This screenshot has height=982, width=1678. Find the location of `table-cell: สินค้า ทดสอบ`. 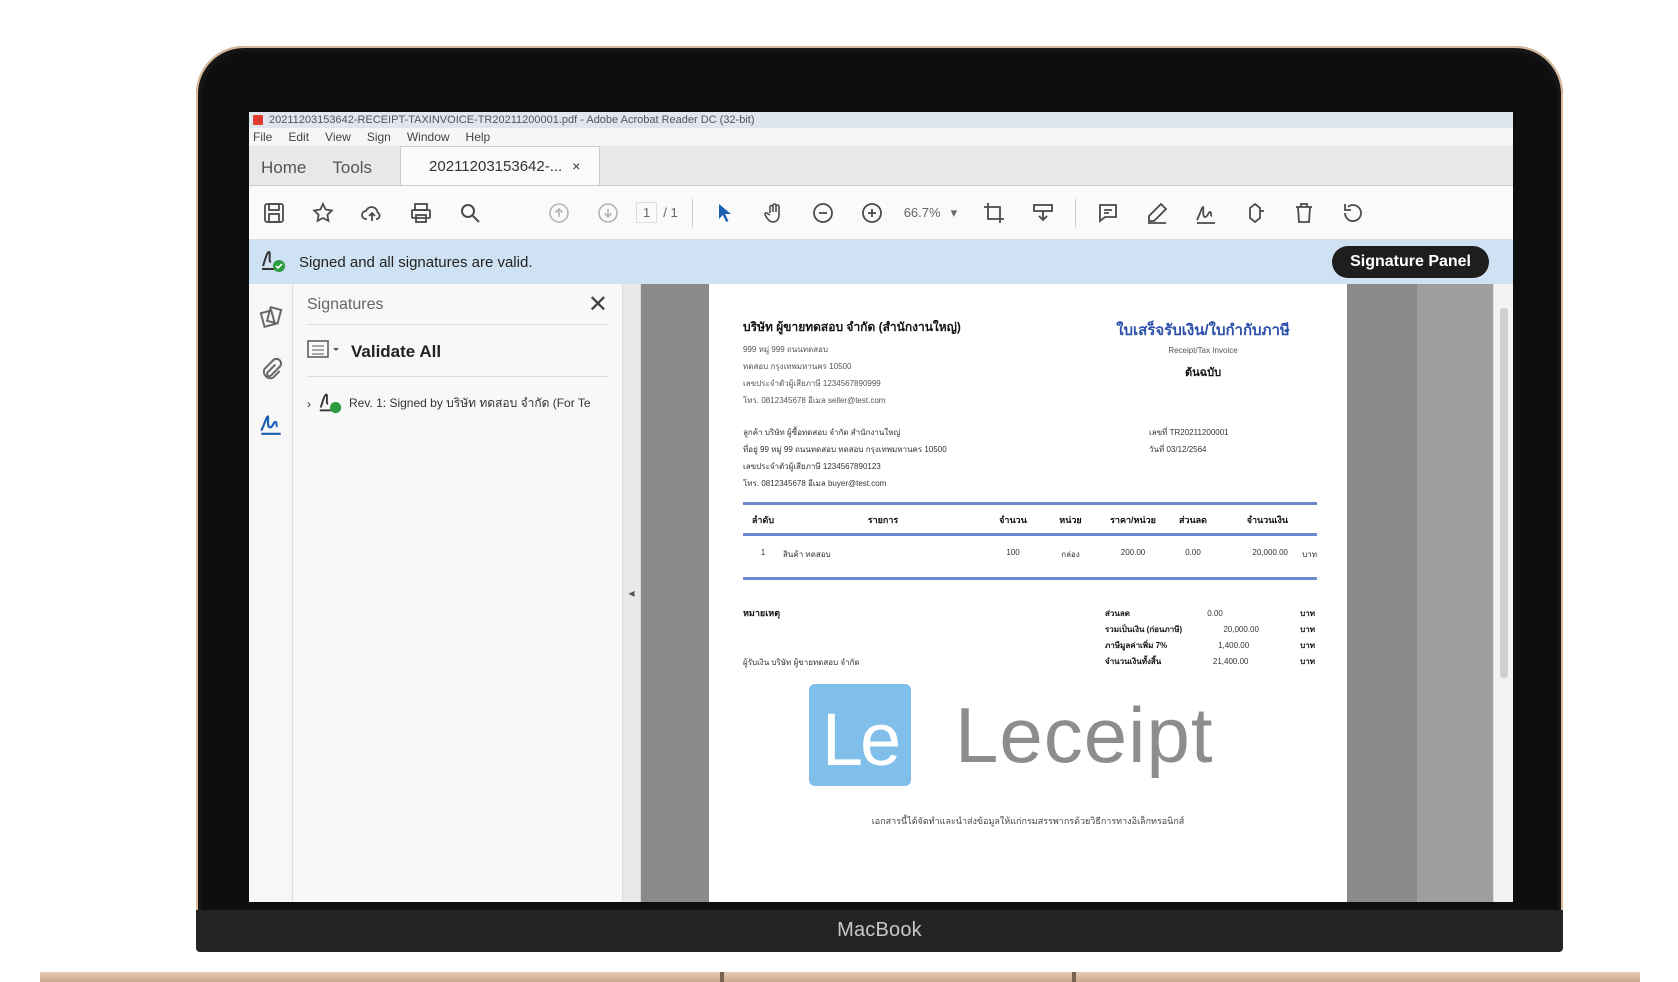

table-cell: สินค้า ทดสอบ is located at coordinates (807, 554).